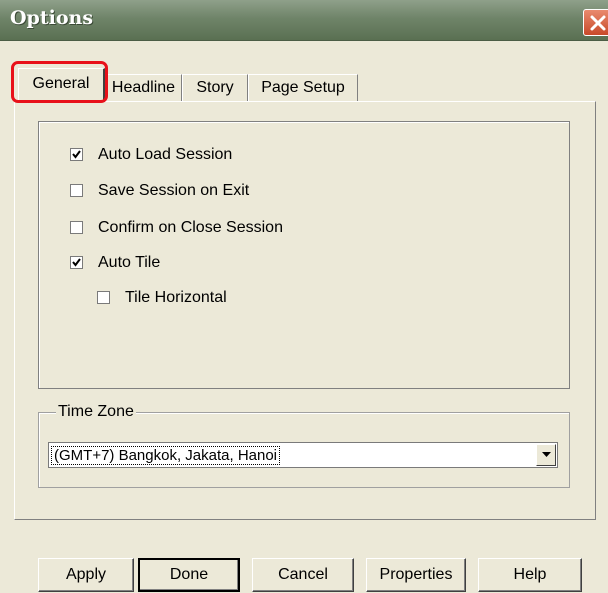 The height and width of the screenshot is (593, 608). Describe the element at coordinates (174, 190) in the screenshot. I see `save-session-on-exit-label: Save Session on Exit` at that location.